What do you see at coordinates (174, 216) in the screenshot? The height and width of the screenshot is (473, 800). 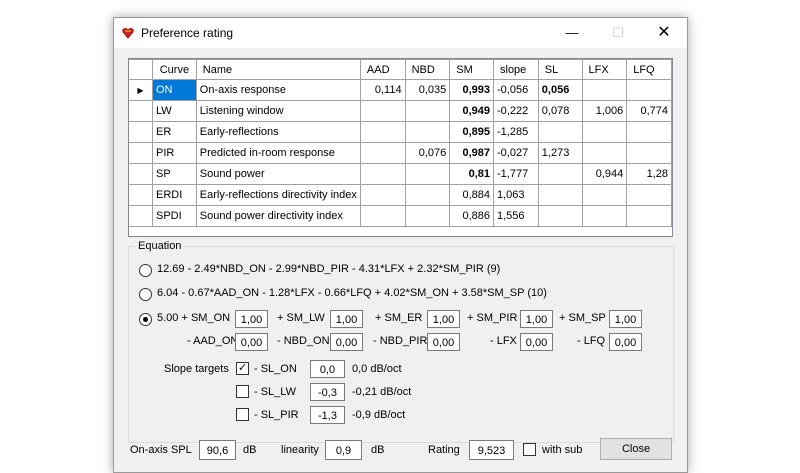 I see `curve-cell: SPDI` at bounding box center [174, 216].